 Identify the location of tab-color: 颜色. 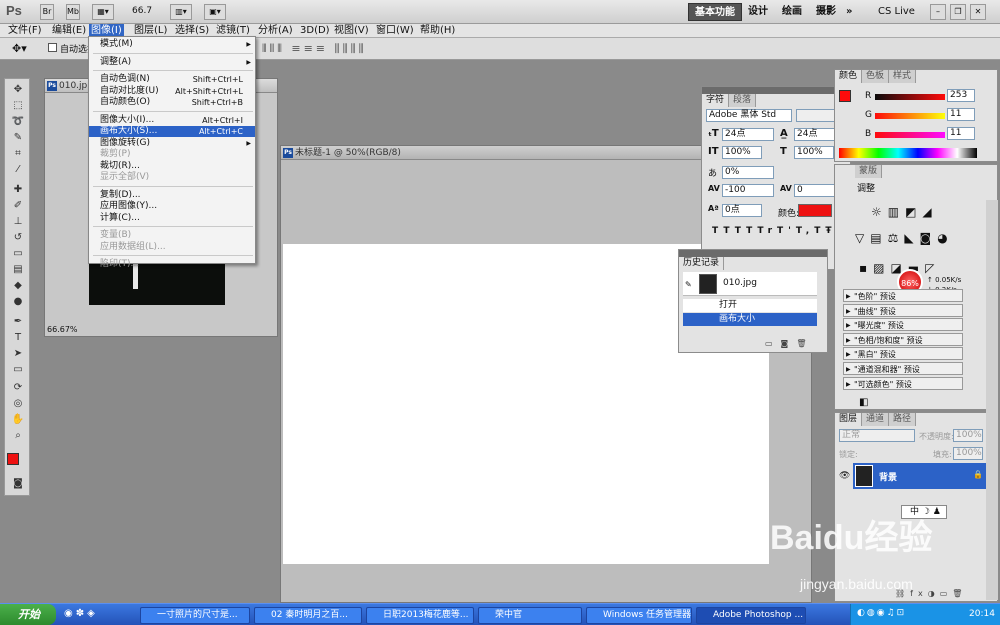
(849, 76).